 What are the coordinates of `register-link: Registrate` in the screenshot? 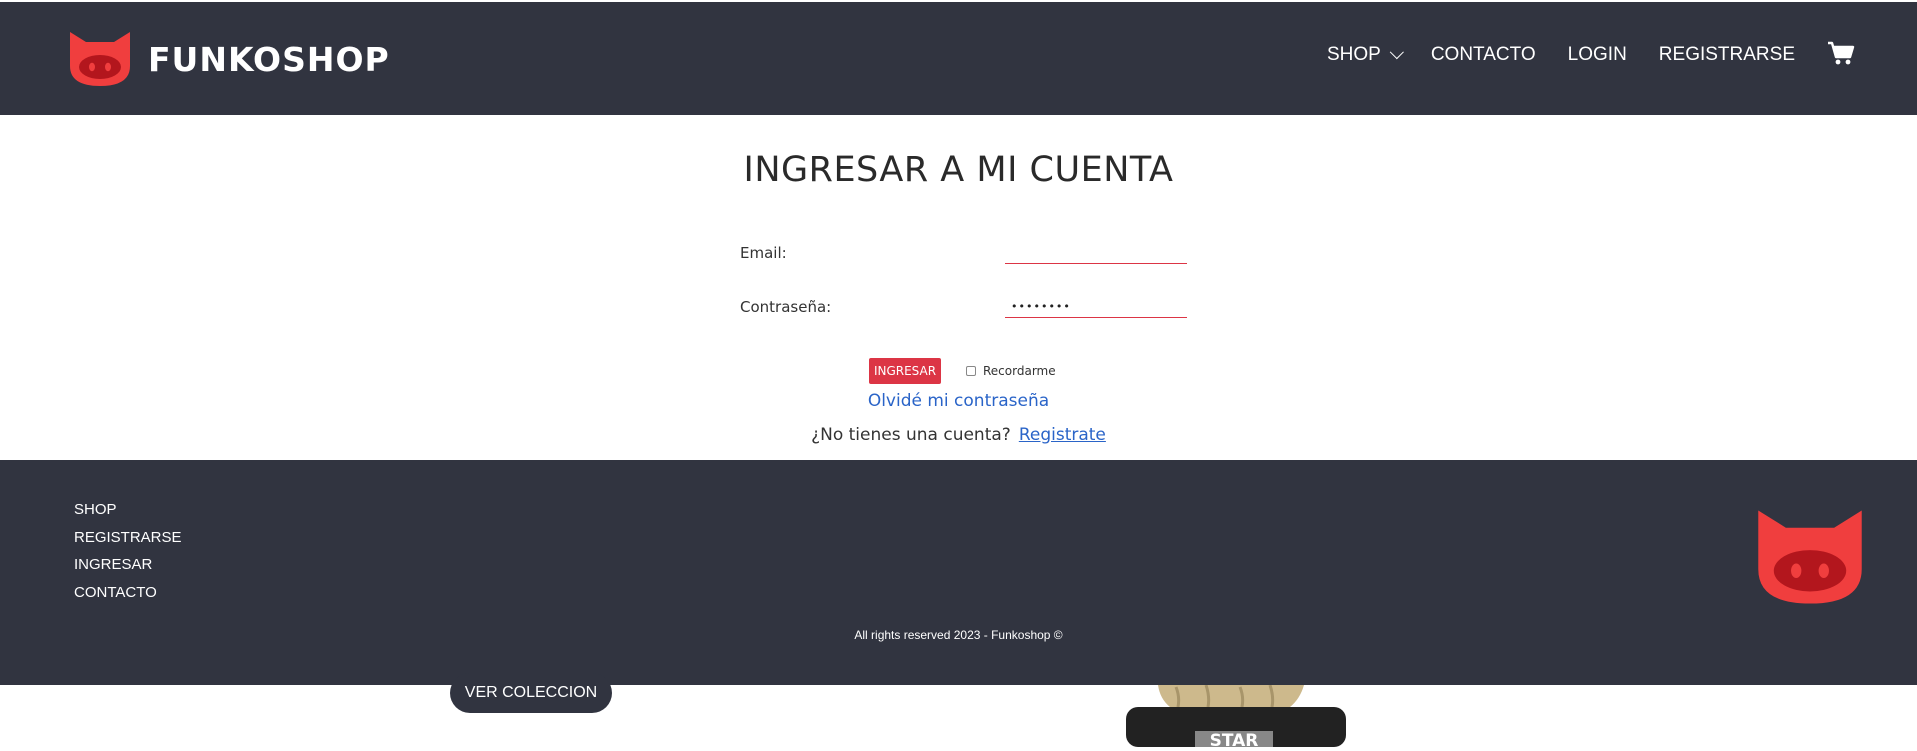 It's located at (1062, 435).